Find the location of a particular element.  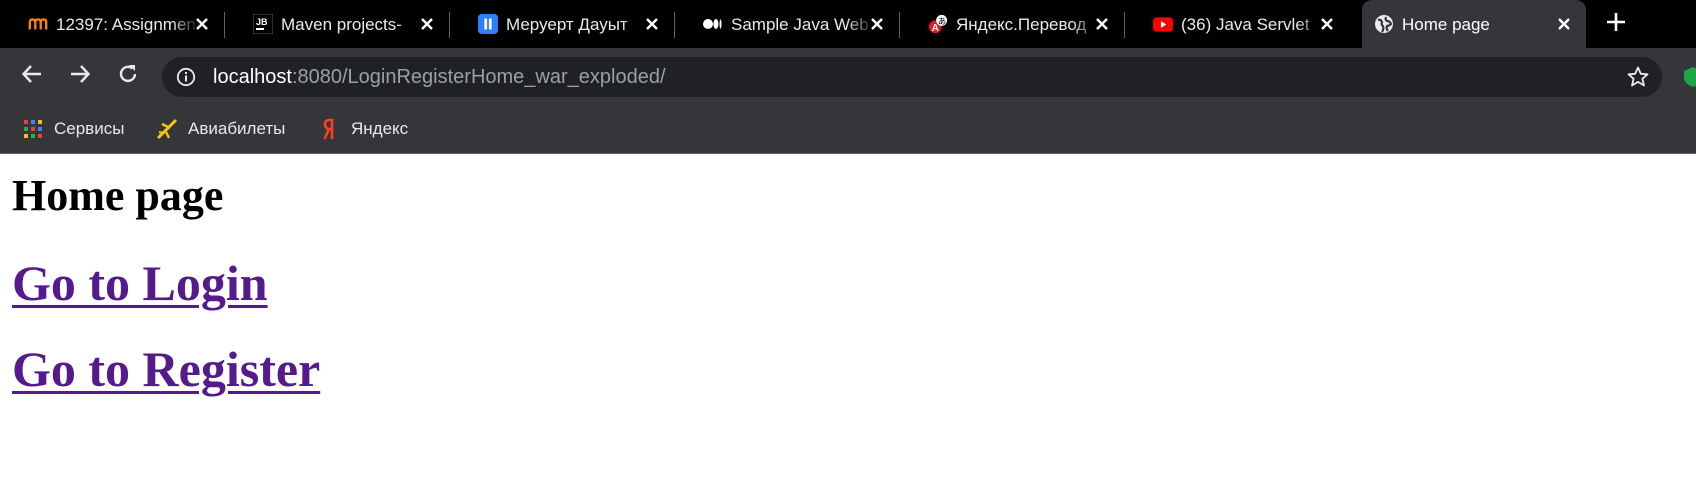

yandex-translate-icon: Aあ is located at coordinates (938, 24).